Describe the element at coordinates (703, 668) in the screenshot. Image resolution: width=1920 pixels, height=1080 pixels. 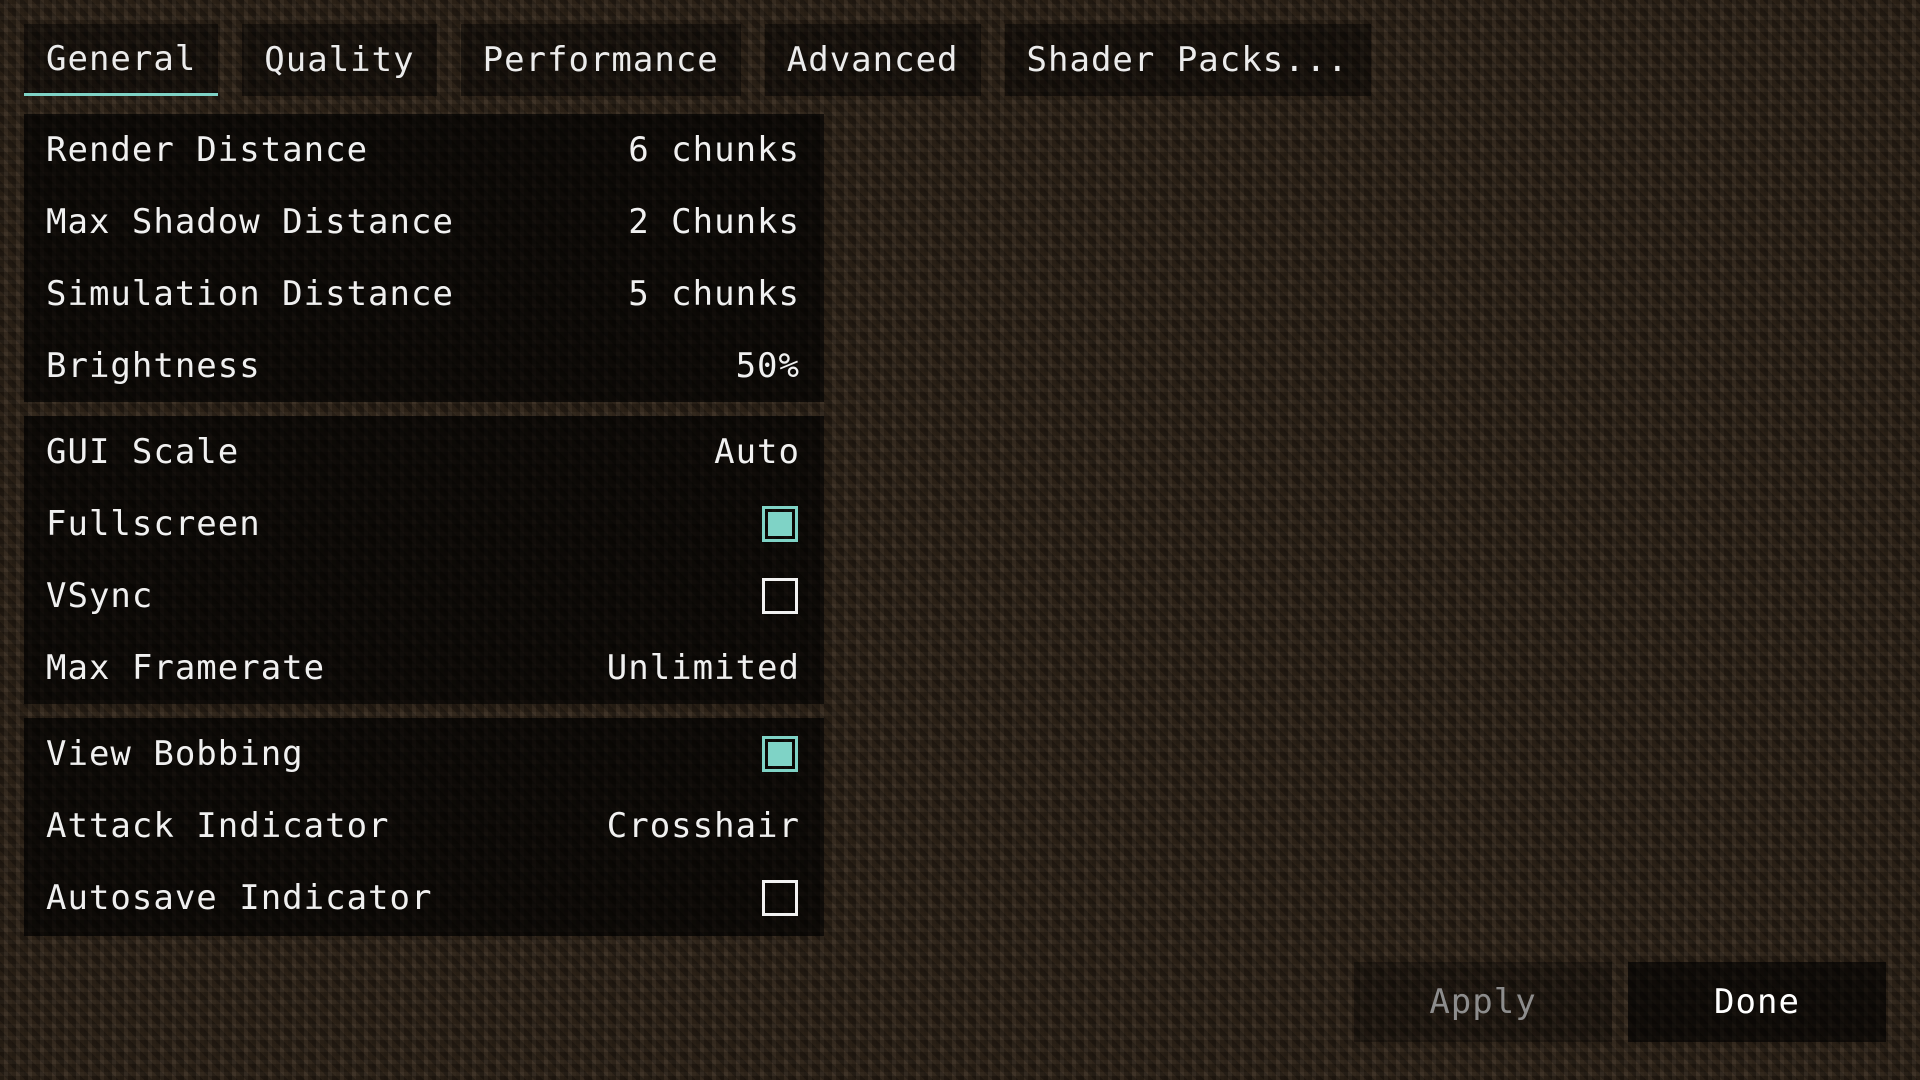
I see `setting-value: Unlimited` at that location.